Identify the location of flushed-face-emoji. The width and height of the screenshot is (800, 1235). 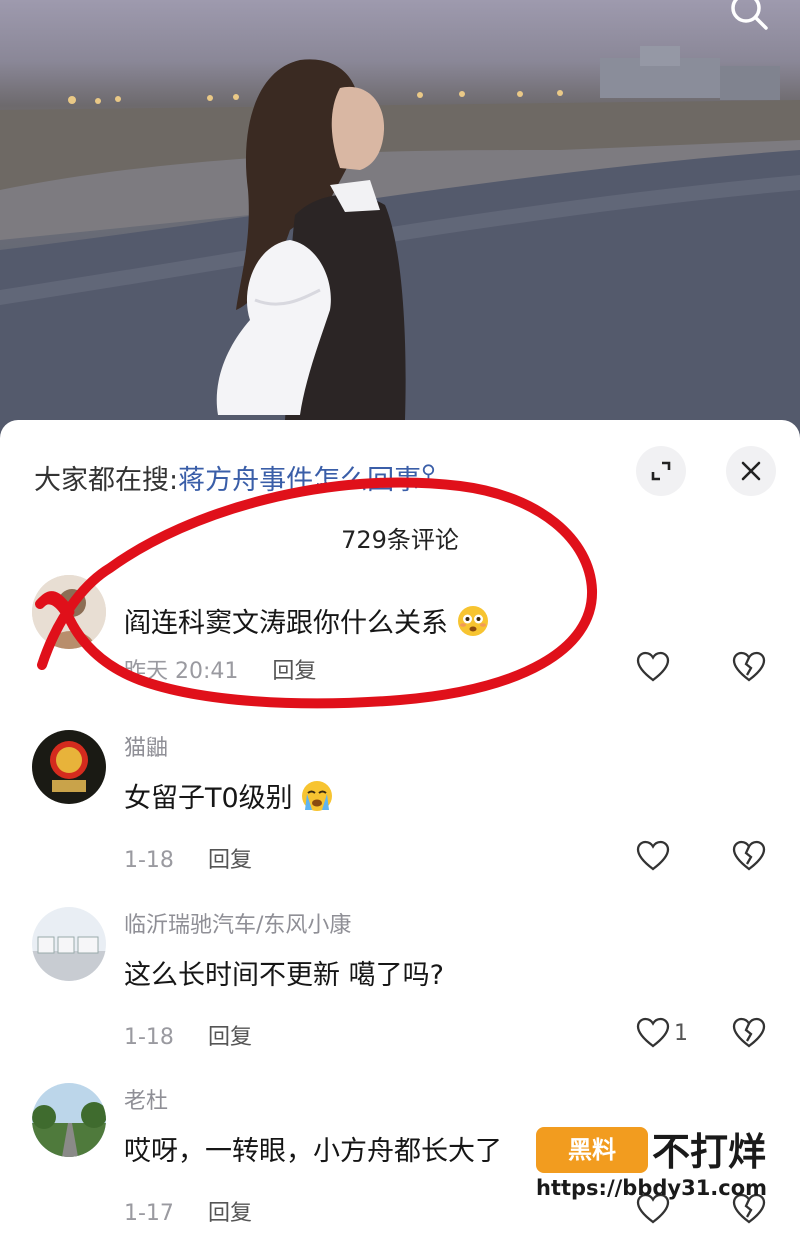
(472, 621).